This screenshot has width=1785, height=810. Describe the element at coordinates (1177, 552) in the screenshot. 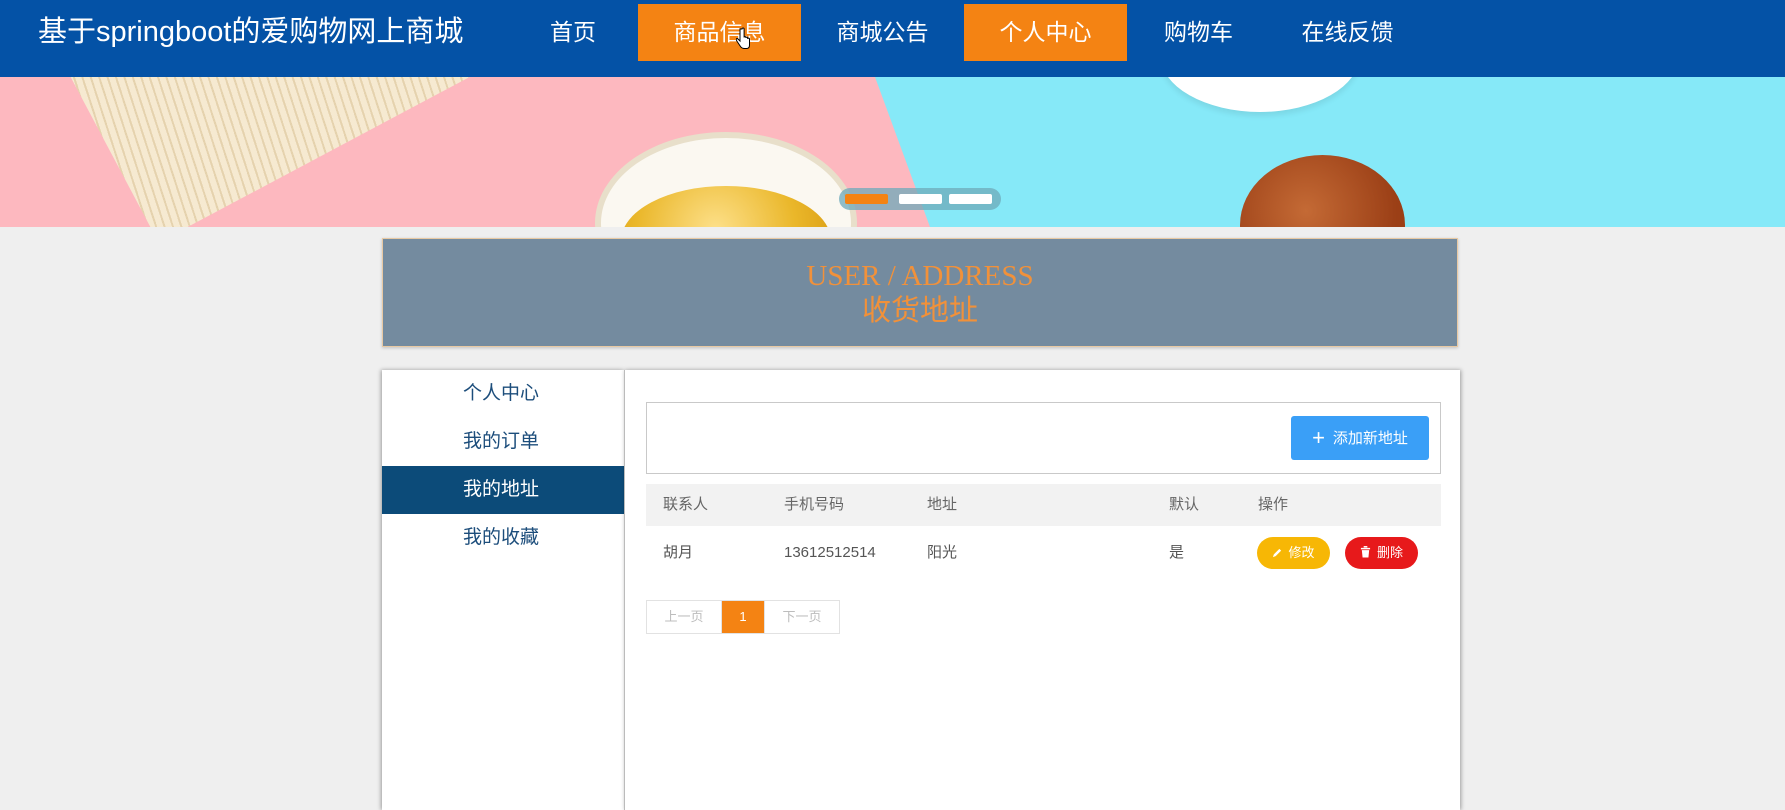

I see `row-default: 是` at that location.